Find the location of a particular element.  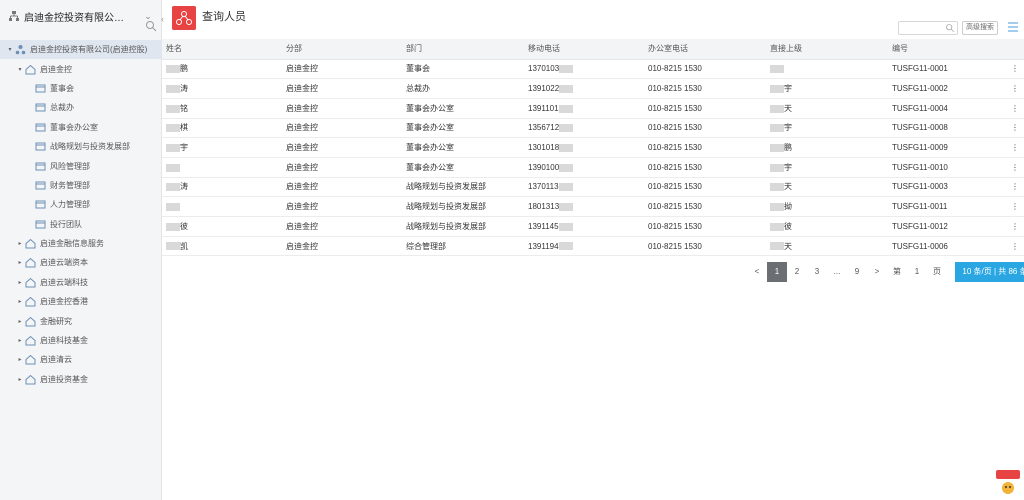

tree-item: ▸ 启迪云端科技 is located at coordinates (81, 282).